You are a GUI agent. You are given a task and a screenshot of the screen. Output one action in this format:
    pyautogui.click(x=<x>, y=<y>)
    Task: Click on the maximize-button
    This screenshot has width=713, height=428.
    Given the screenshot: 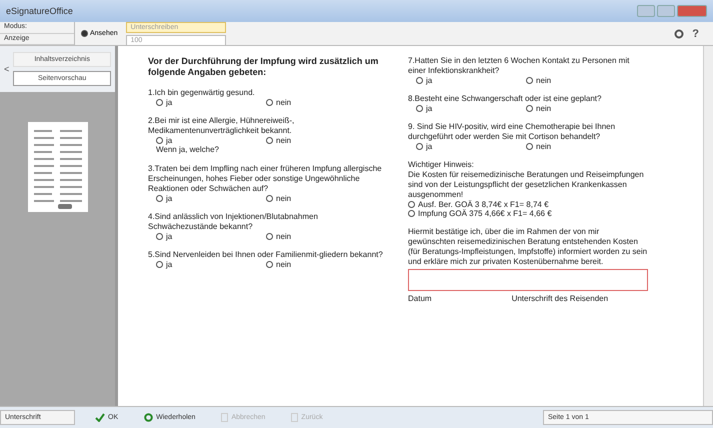 What is the action you would take?
    pyautogui.click(x=666, y=11)
    